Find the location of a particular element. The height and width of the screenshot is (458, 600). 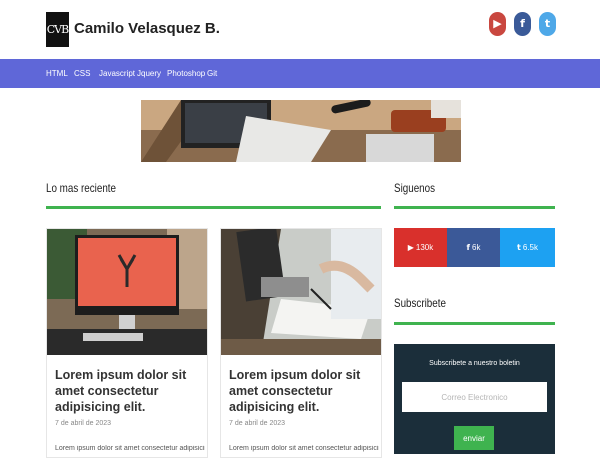

nav-item-css: CSS is located at coordinates (82, 73).